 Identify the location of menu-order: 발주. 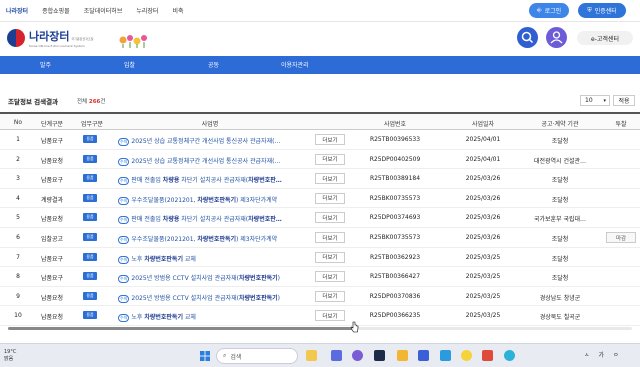
(45, 64).